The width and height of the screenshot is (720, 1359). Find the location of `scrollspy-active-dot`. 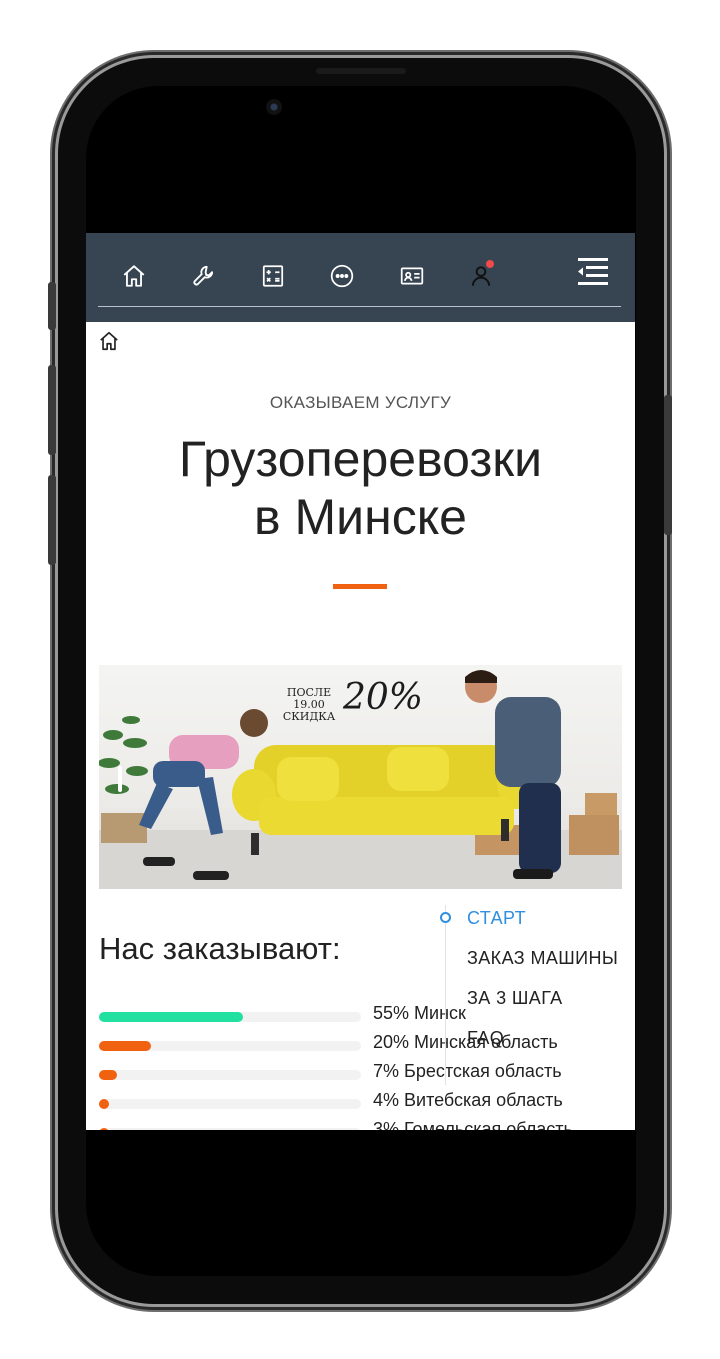

scrollspy-active-dot is located at coordinates (445, 917).